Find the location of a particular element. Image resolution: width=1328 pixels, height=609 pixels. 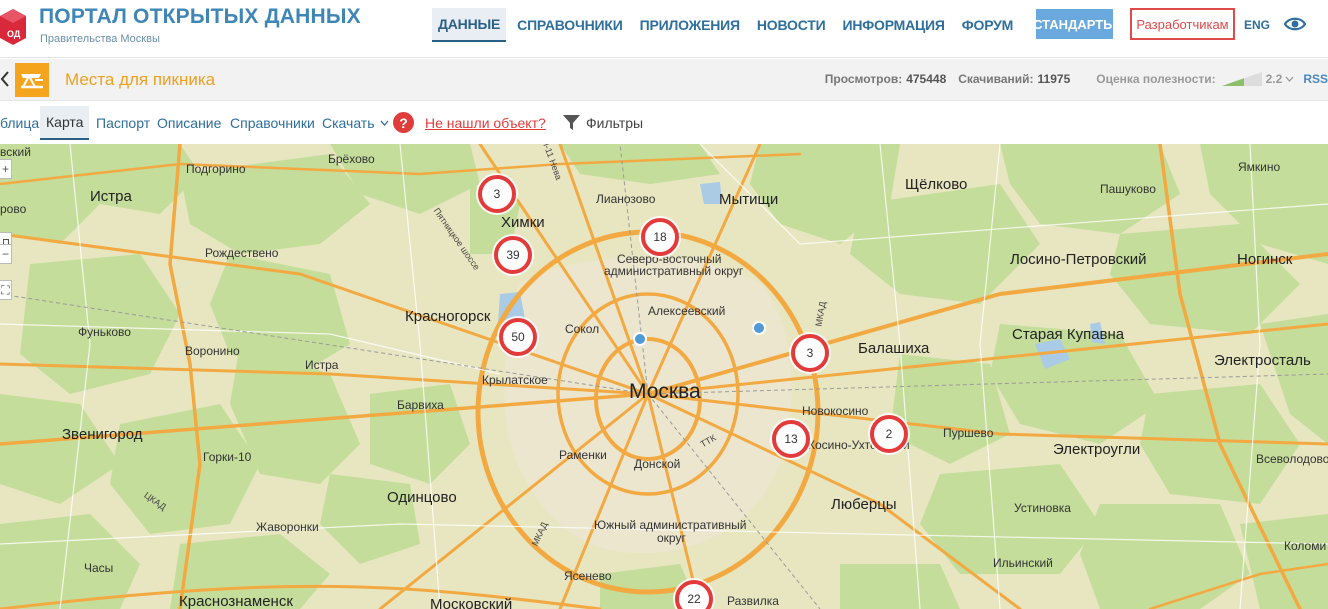

place-label: Крылатское is located at coordinates (515, 380).